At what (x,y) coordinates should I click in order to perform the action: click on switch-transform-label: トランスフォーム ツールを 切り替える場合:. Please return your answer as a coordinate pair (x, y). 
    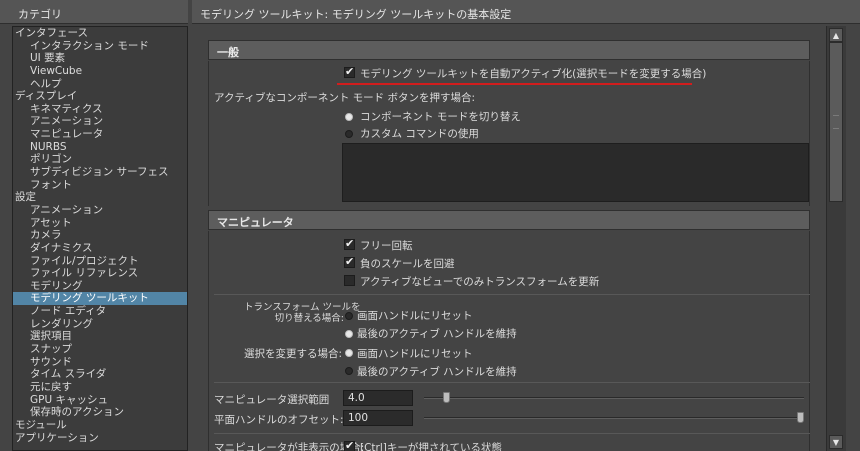
    Looking at the image, I should click on (302, 313).